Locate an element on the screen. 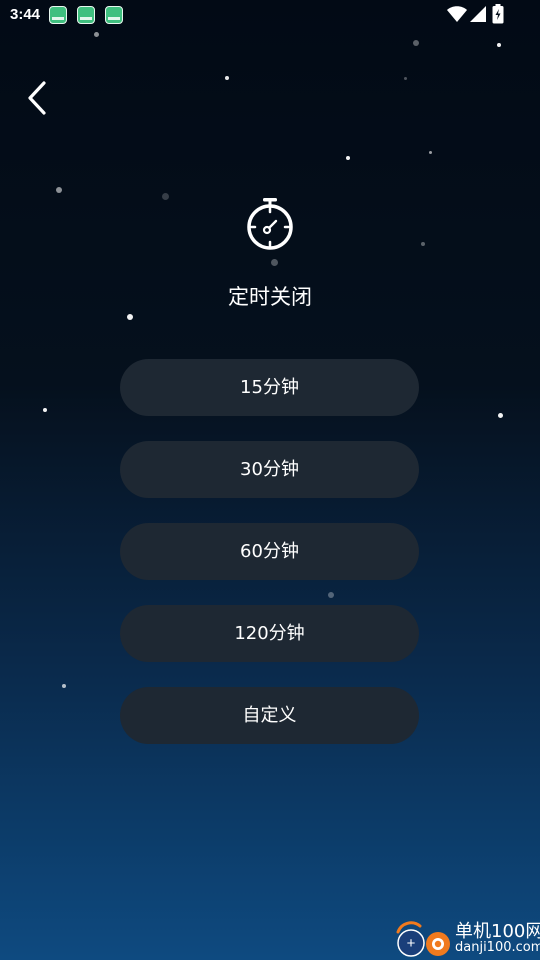 Image resolution: width=540 pixels, height=960 pixels. watermark-logo-icon: + is located at coordinates (423, 939).